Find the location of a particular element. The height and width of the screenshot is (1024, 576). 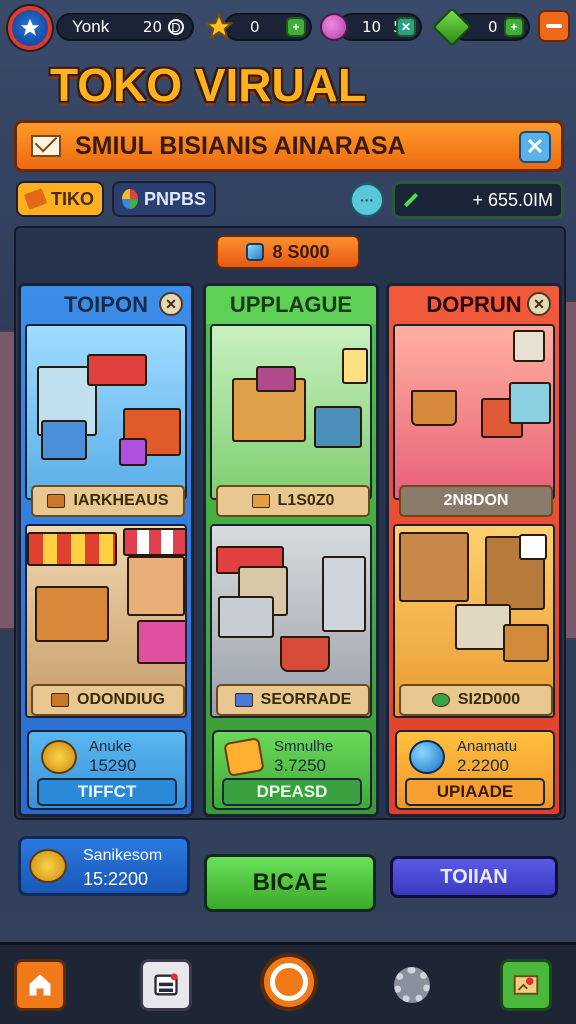

column-title: DOPRUN is located at coordinates (474, 304).